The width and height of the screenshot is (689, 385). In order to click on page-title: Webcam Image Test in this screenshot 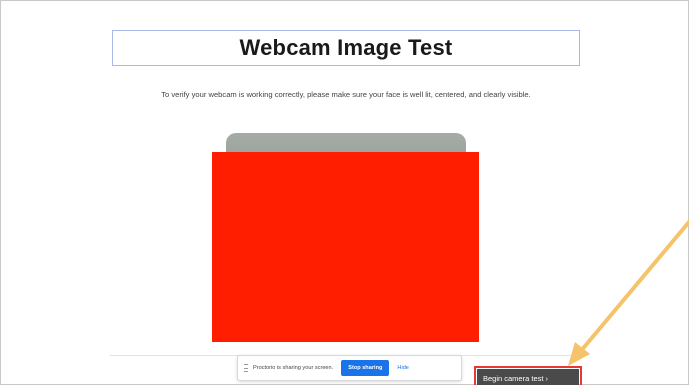, I will do `click(346, 47)`.